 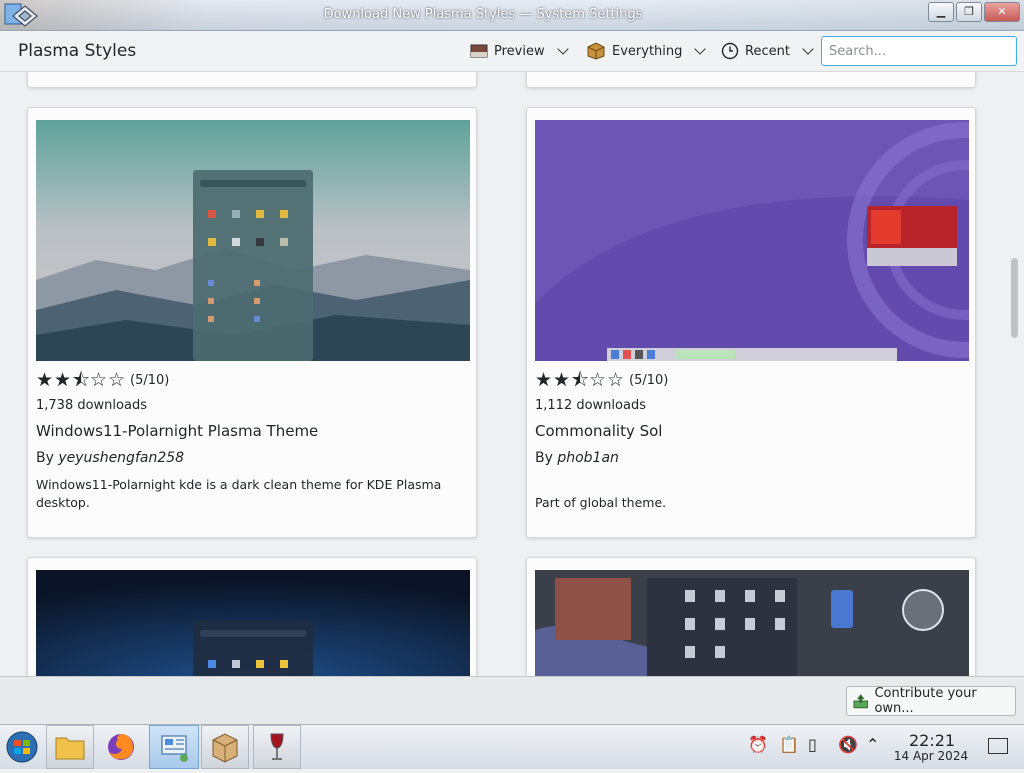 What do you see at coordinates (121, 458) in the screenshot?
I see `author-name: yeyushengfan258` at bounding box center [121, 458].